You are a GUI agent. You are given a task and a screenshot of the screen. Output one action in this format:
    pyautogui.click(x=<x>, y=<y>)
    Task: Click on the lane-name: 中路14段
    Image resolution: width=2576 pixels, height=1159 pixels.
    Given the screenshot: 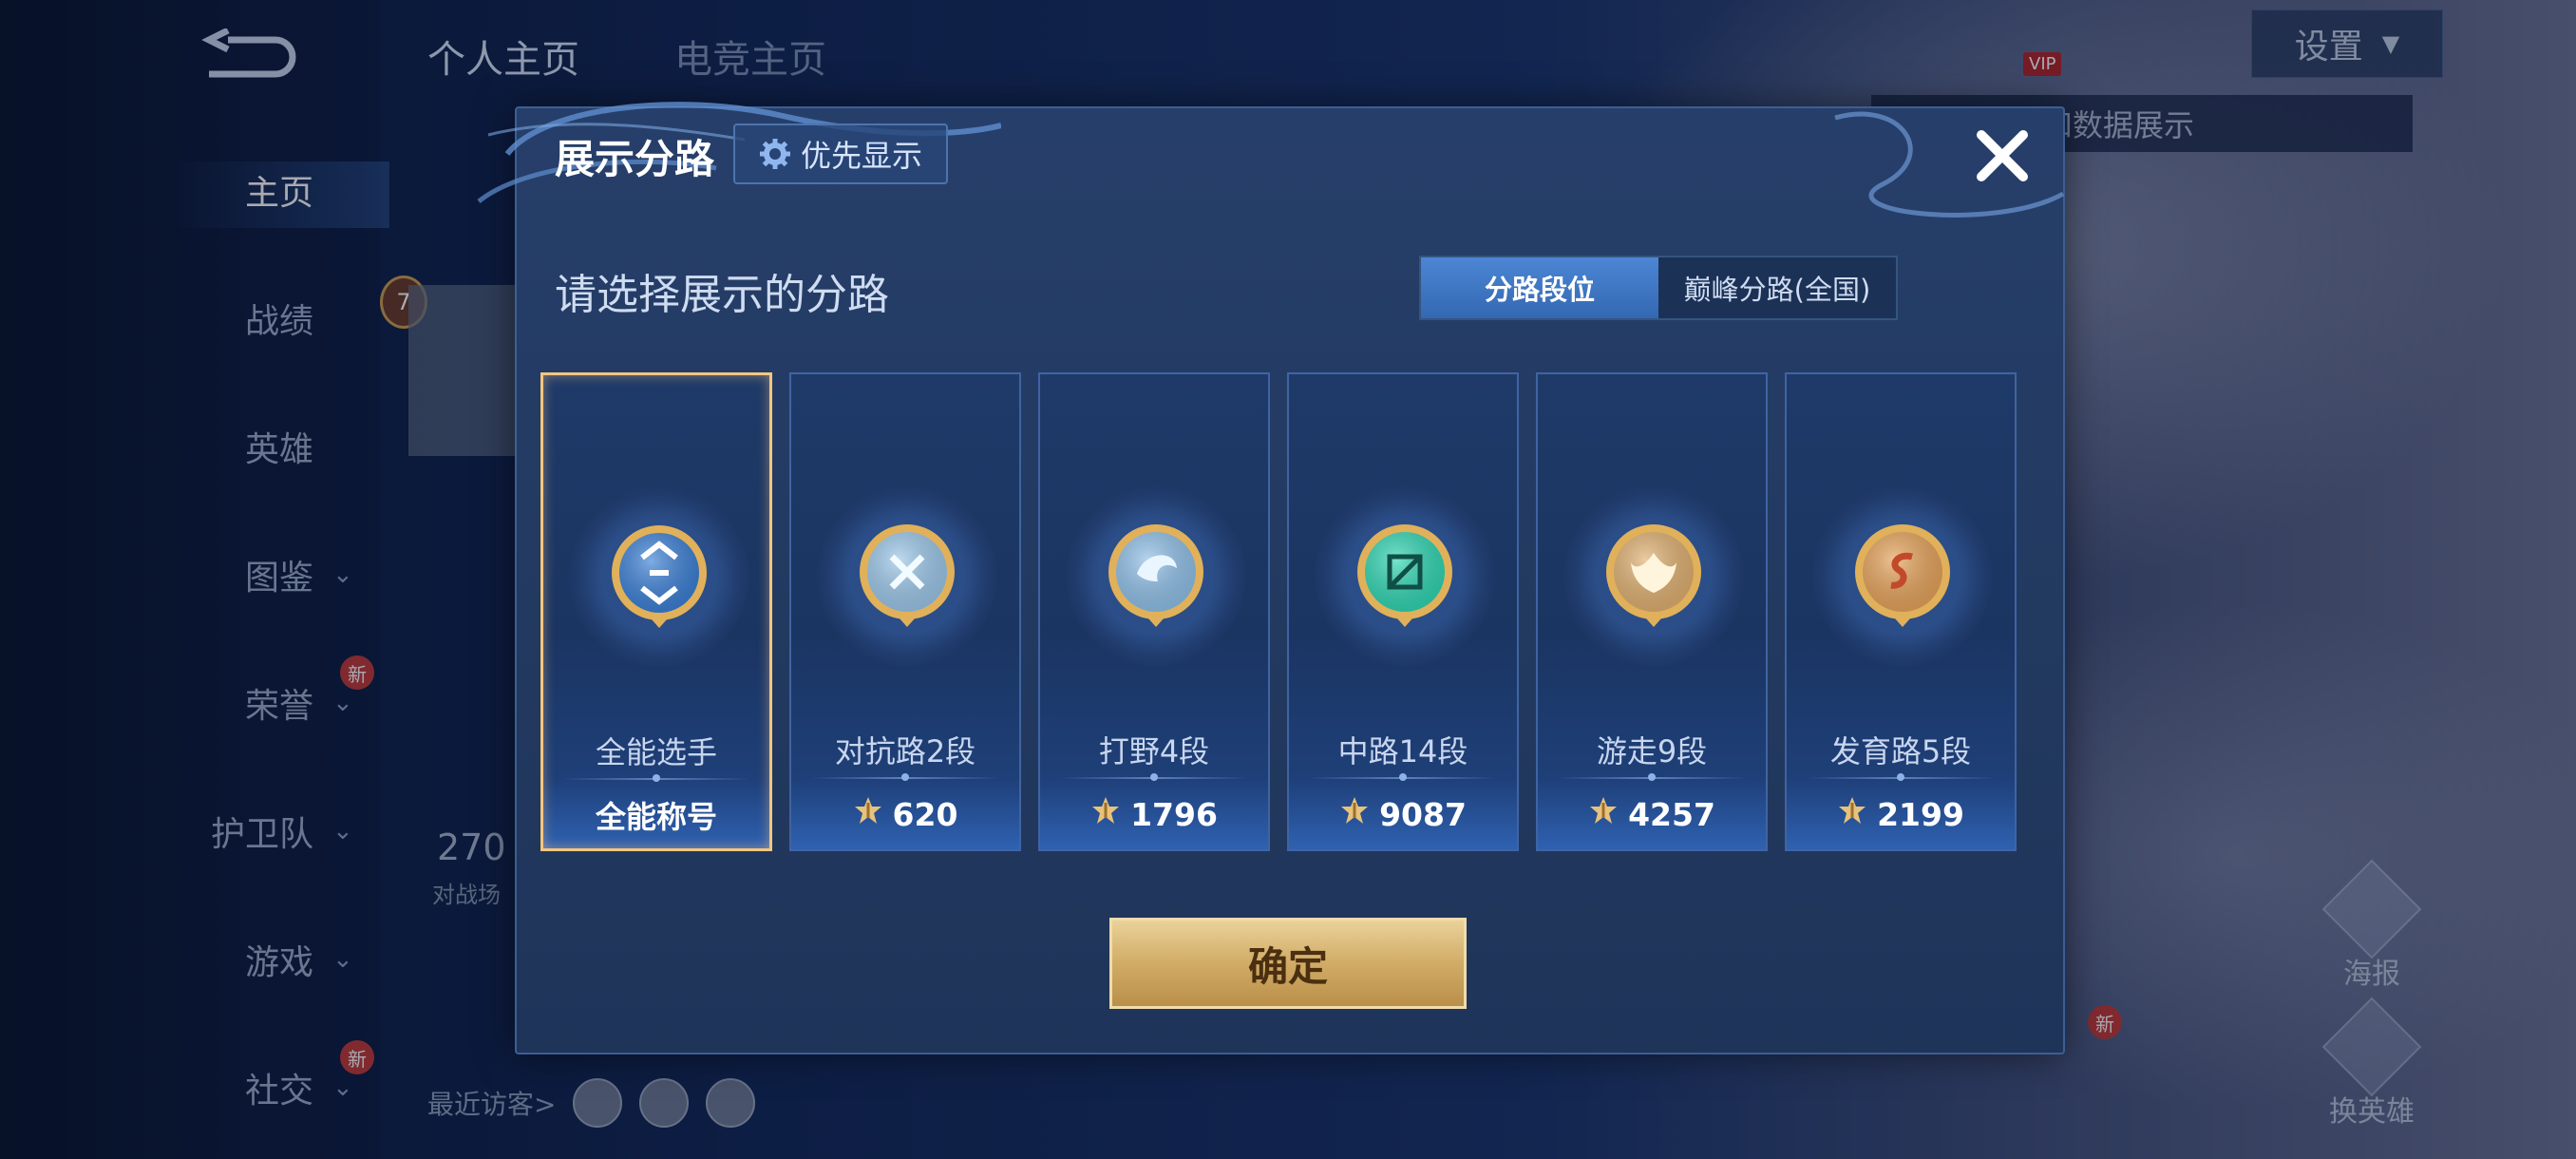 What is the action you would take?
    pyautogui.click(x=1402, y=751)
    